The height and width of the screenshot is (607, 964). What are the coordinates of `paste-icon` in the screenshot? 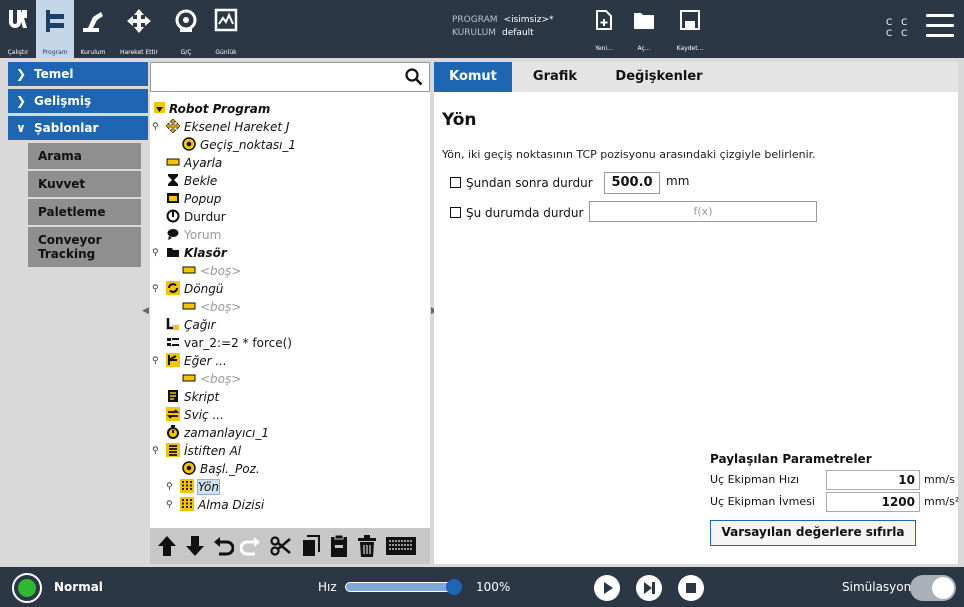 It's located at (339, 546).